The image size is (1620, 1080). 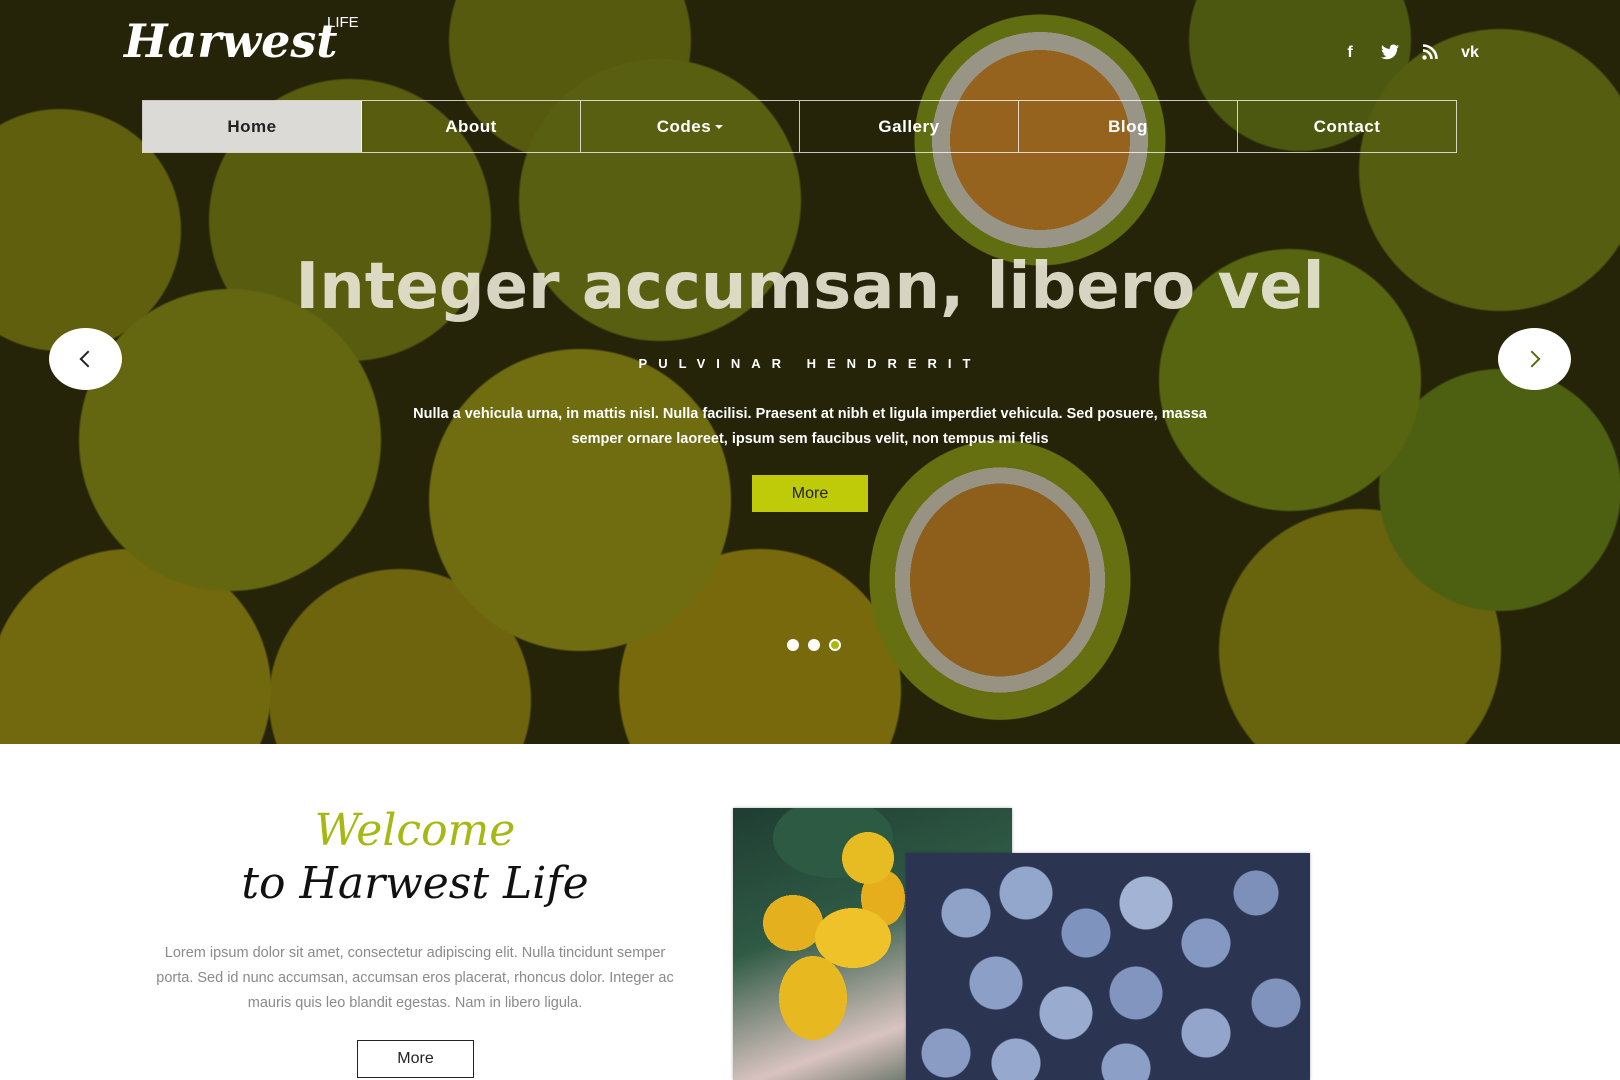 I want to click on hero-more-button: More, so click(x=810, y=493).